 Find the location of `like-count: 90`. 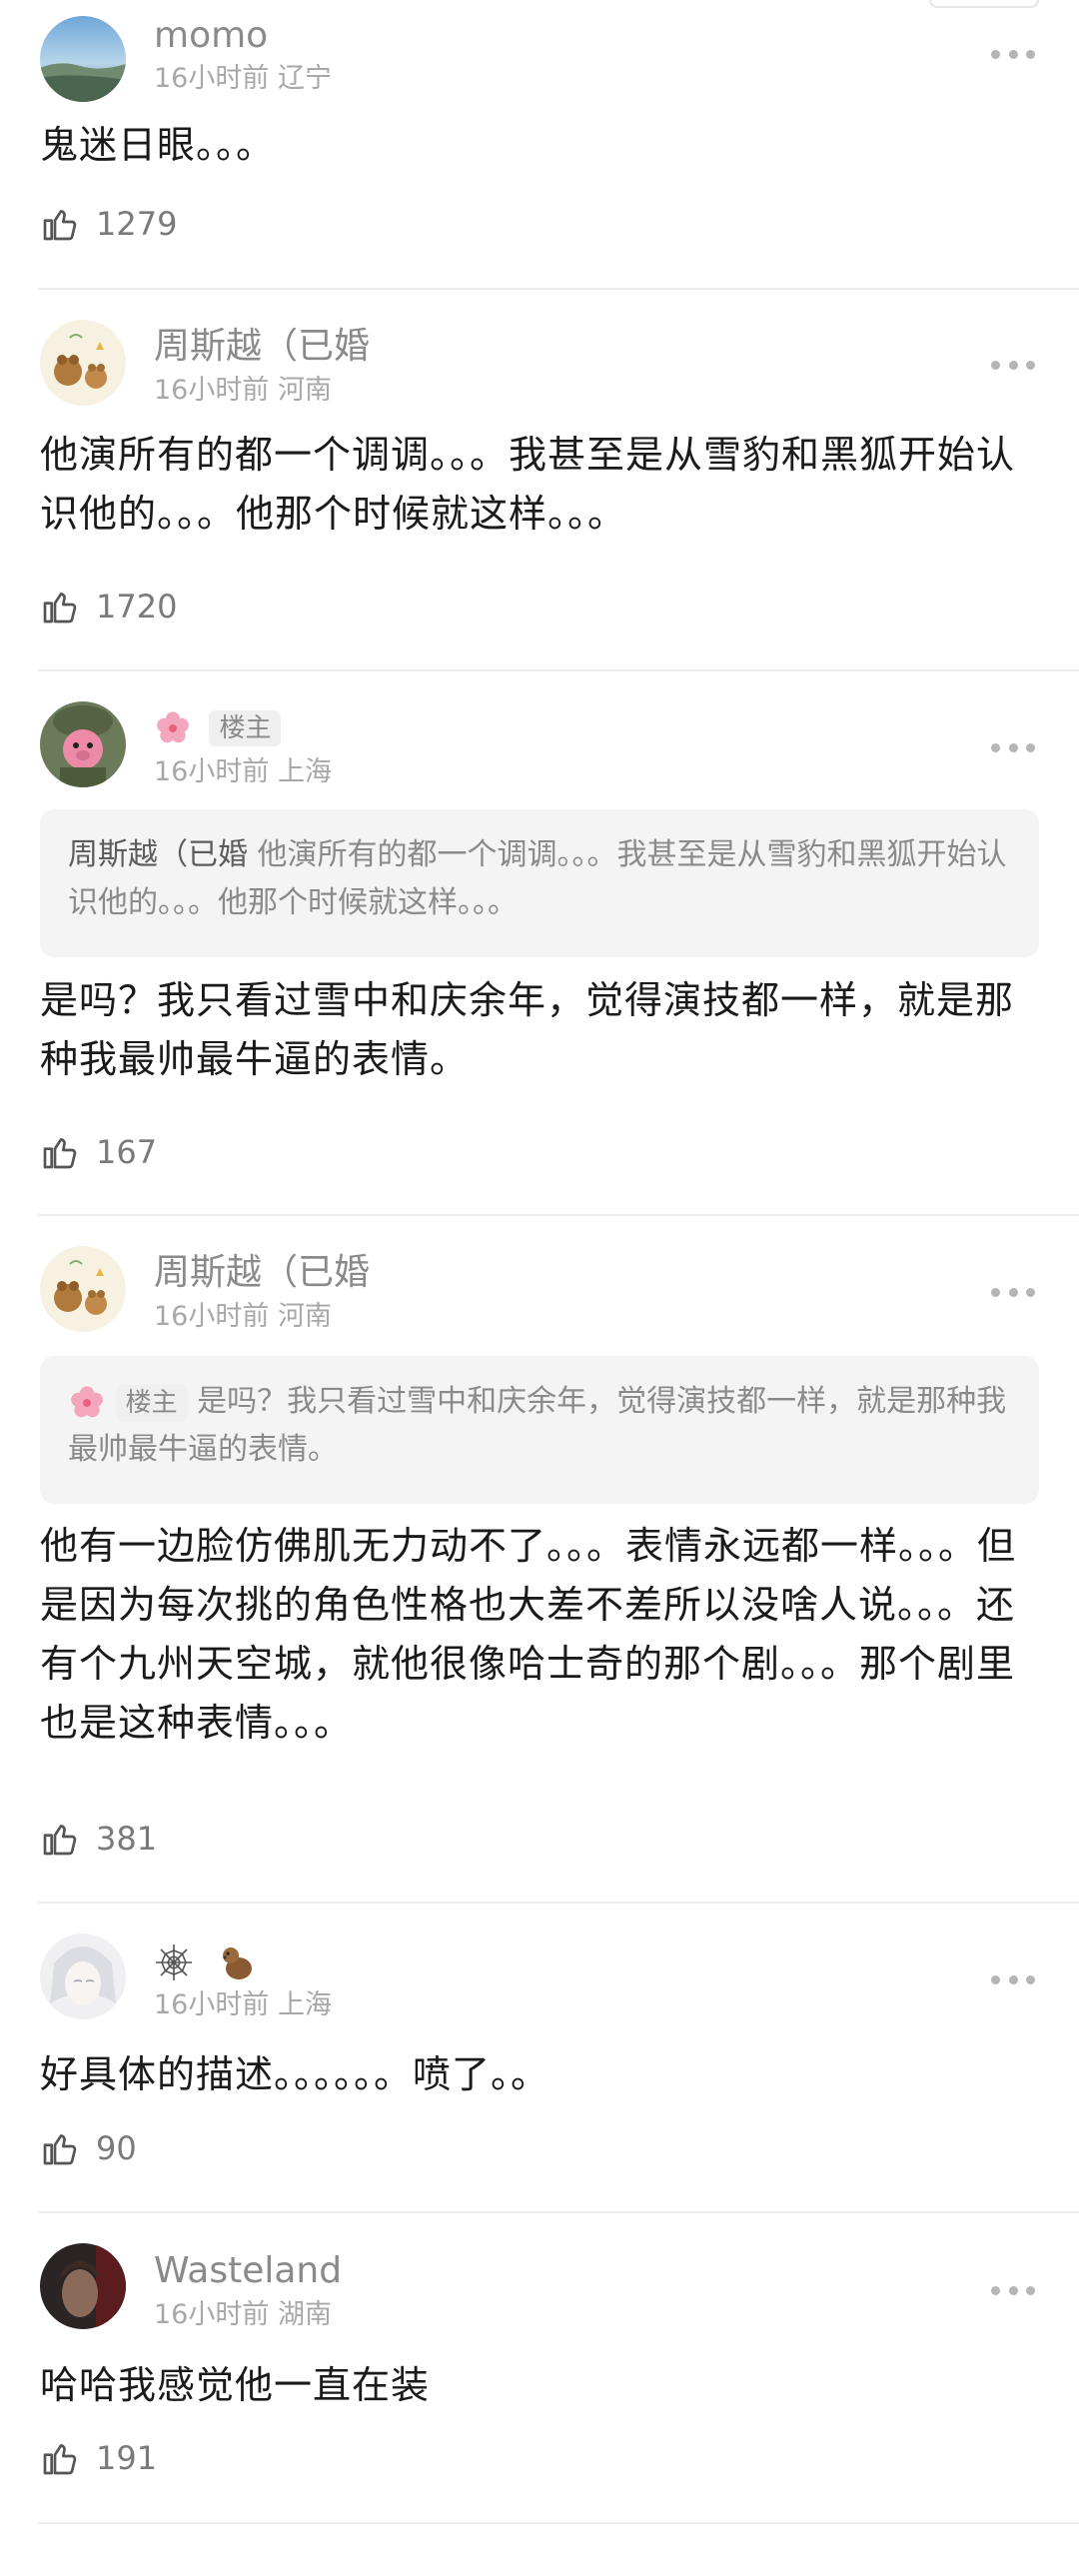

like-count: 90 is located at coordinates (116, 2148).